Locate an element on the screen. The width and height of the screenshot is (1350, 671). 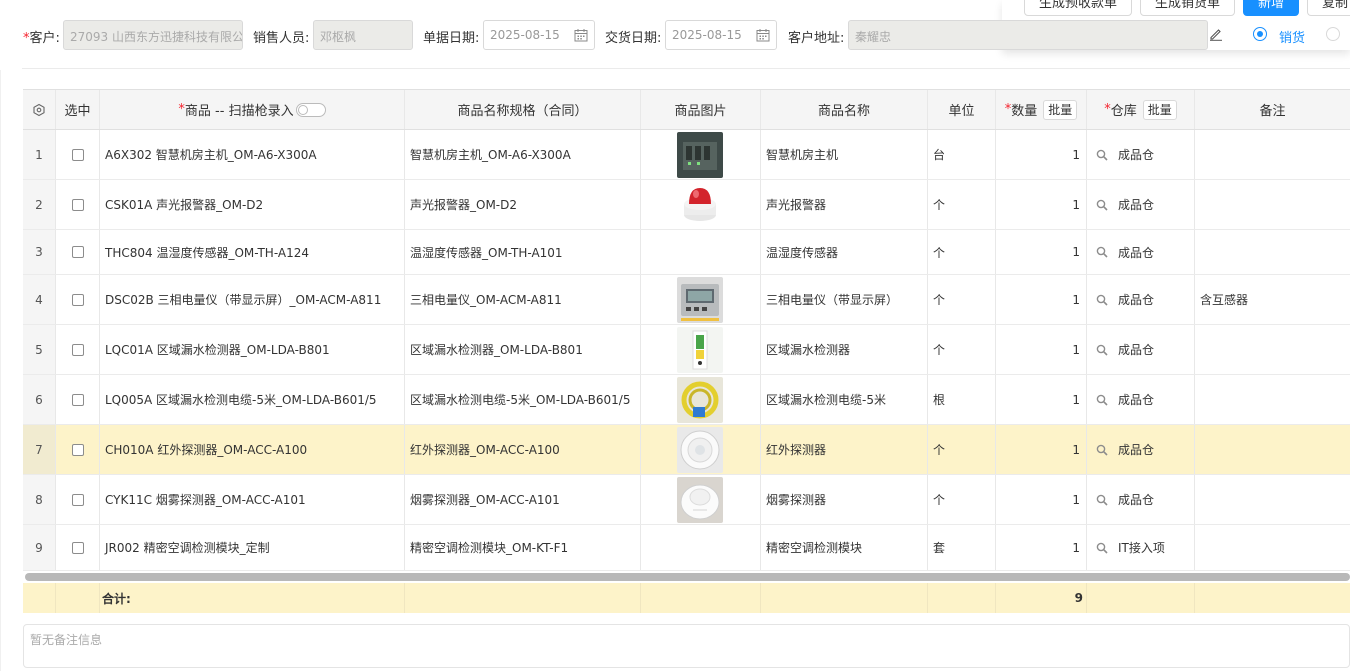
spec-cell: 精密空调检测模块_OM-KT-F1 is located at coordinates (523, 547).